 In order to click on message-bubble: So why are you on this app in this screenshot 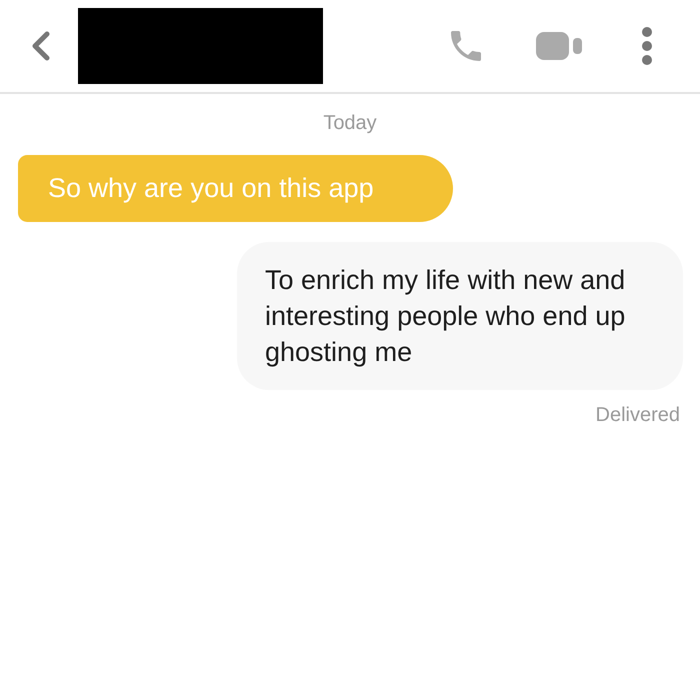, I will do `click(235, 188)`.